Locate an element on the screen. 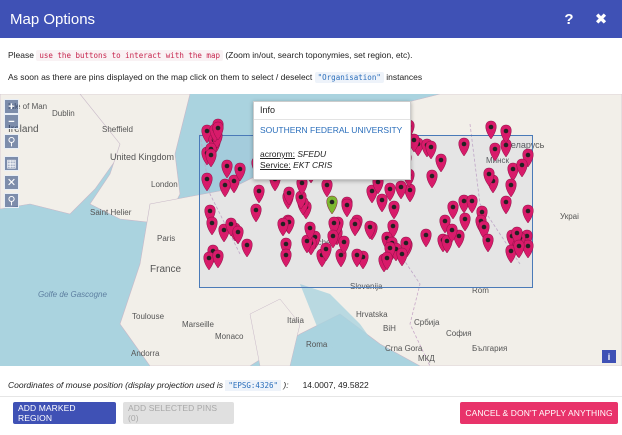 The image size is (622, 435). popup-acronym-row: acronym: SFEDU is located at coordinates (293, 154).